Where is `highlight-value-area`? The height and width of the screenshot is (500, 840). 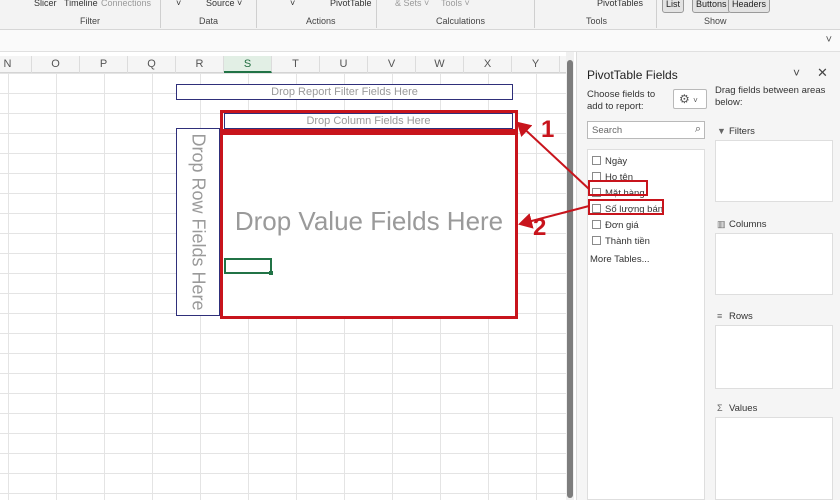 highlight-value-area is located at coordinates (369, 225).